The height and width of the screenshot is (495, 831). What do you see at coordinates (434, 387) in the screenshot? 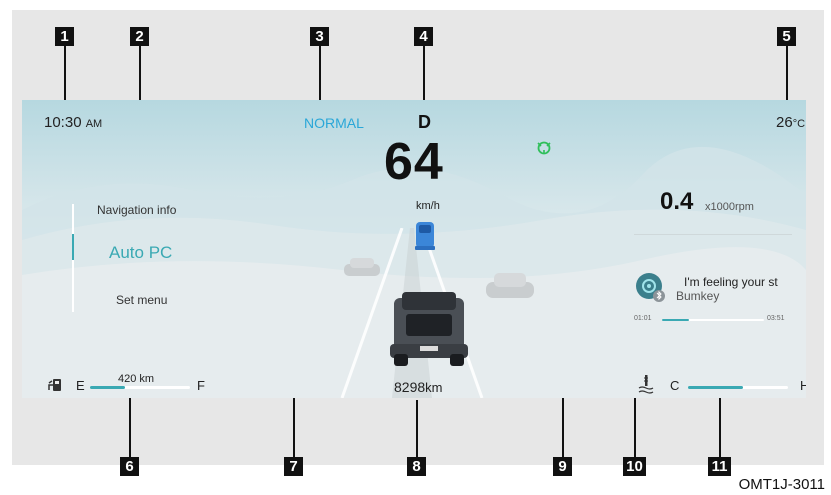
I see `odometer-unit: km` at bounding box center [434, 387].